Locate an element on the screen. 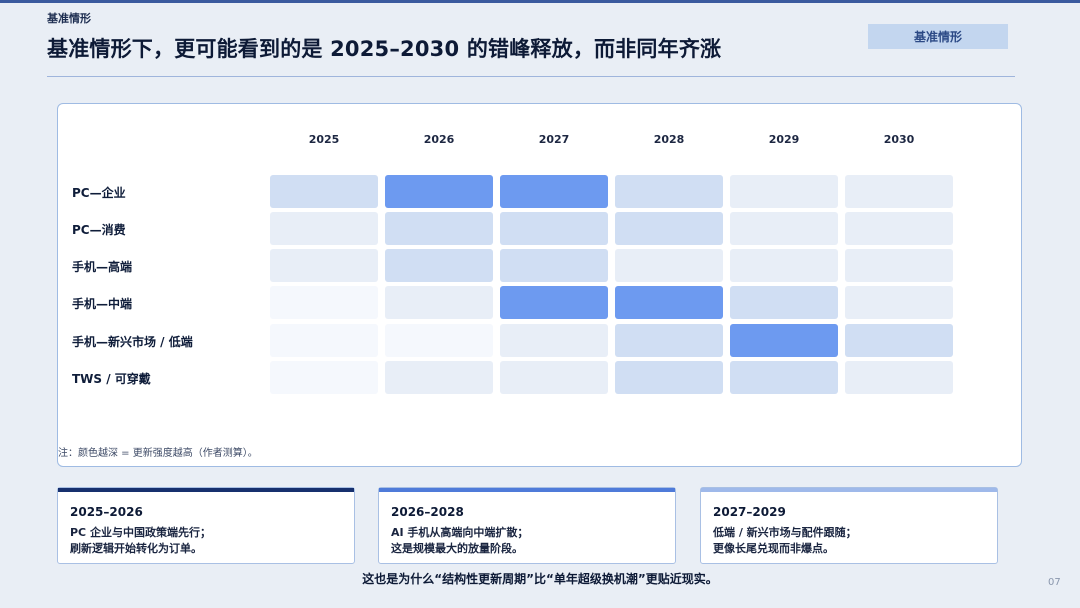 The image size is (1080, 608). year-header: 2028 is located at coordinates (669, 139).